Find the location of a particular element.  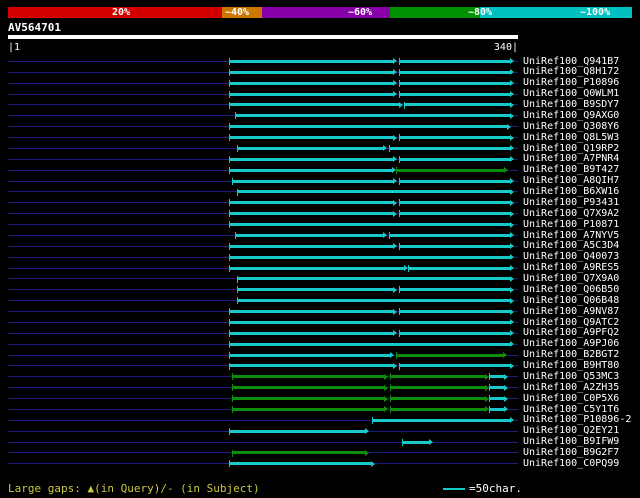

hit-label: UniRef100_B2BGT2 is located at coordinates (571, 355).